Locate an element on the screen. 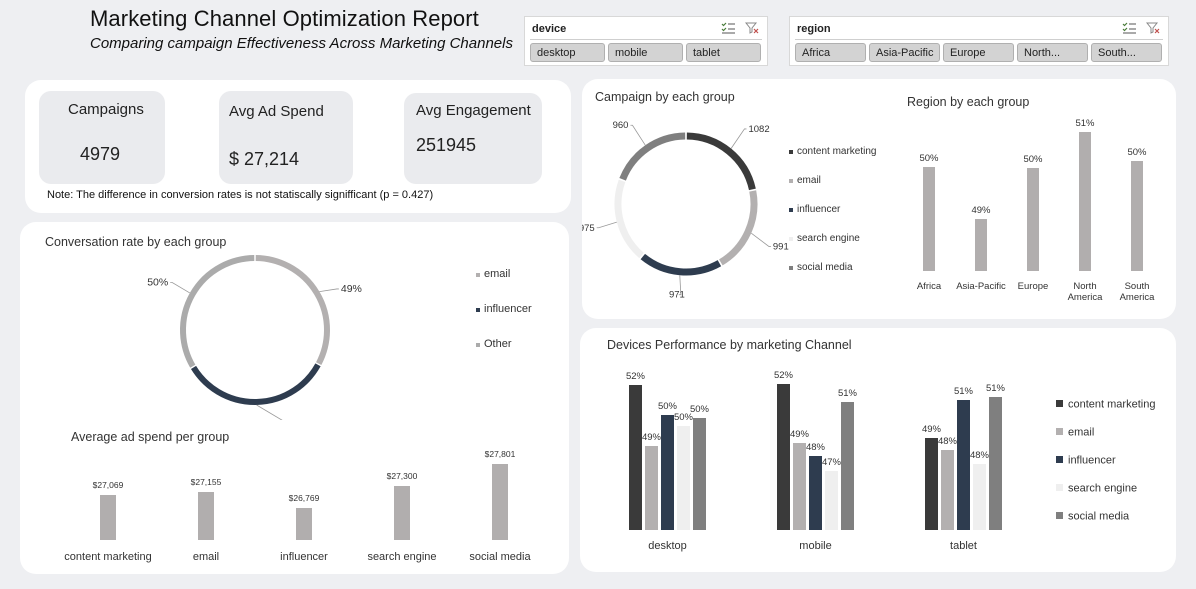 The image size is (1196, 589). device-option-tablet: tablet is located at coordinates (723, 52).